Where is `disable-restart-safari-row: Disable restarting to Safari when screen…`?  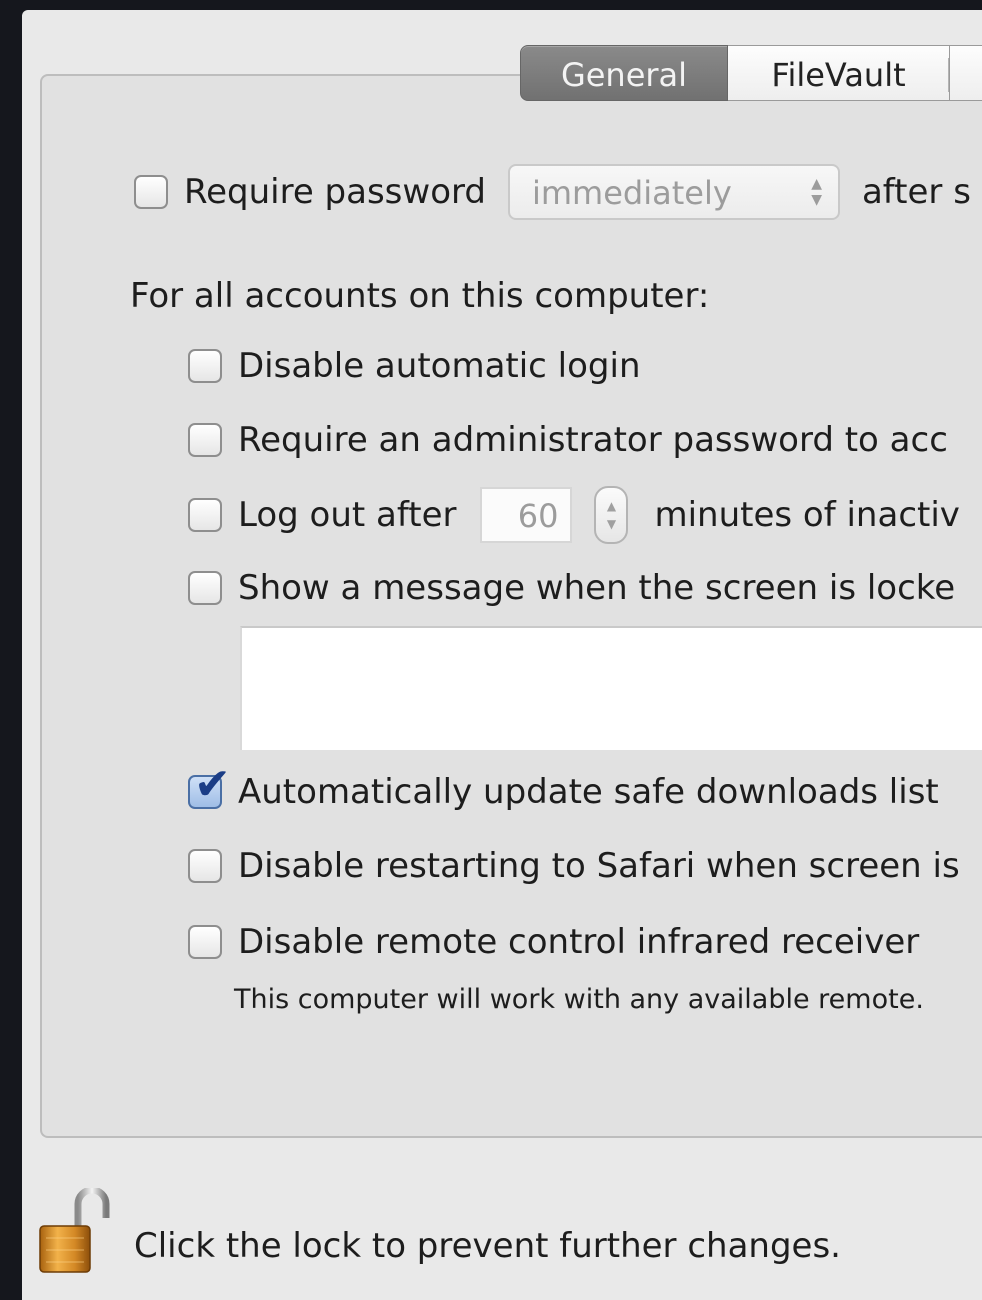 disable-restart-safari-row: Disable restarting to Safari when screen… is located at coordinates (574, 866).